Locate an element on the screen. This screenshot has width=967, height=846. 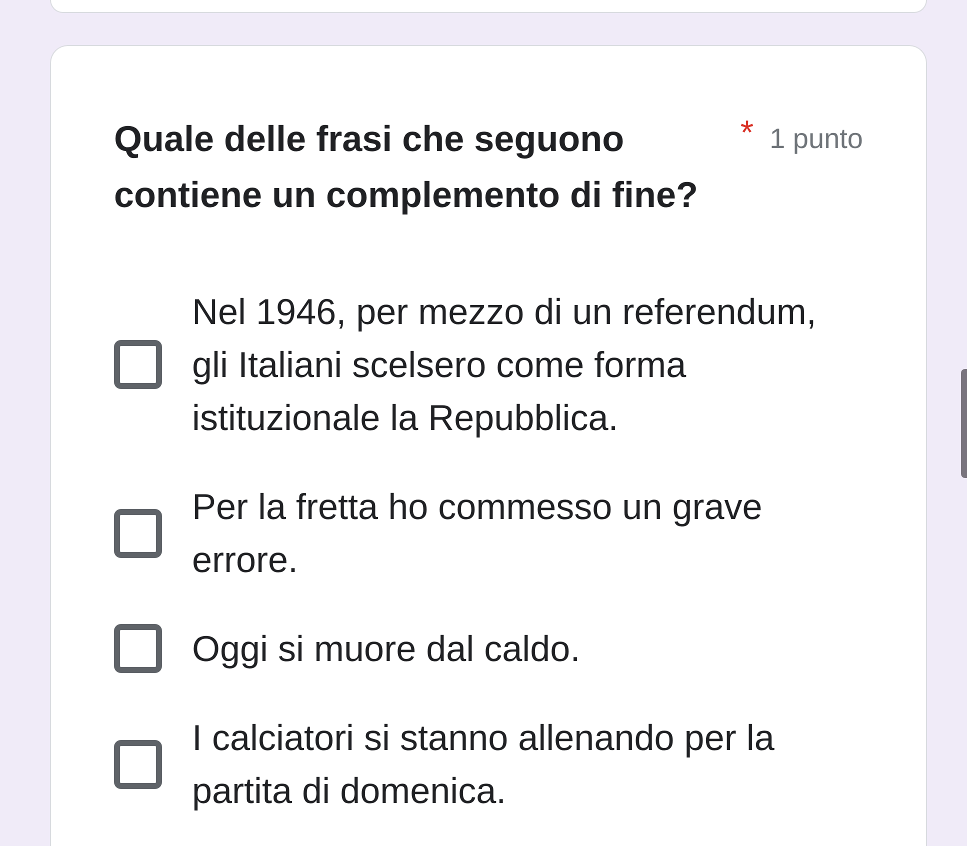
question-title: Quale delle frasi che seguono contiene un complemento di fine? is located at coordinates (407, 167).